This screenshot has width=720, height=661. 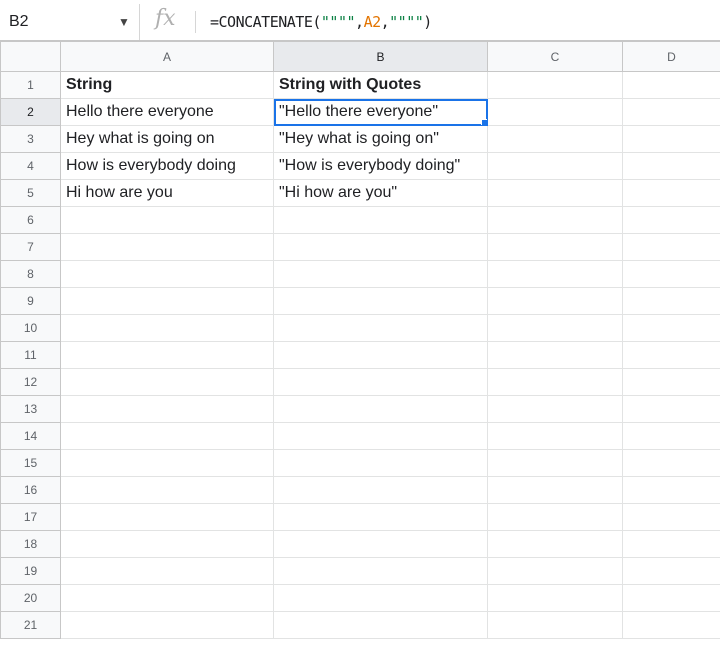 What do you see at coordinates (555, 166) in the screenshot?
I see `cell-c4` at bounding box center [555, 166].